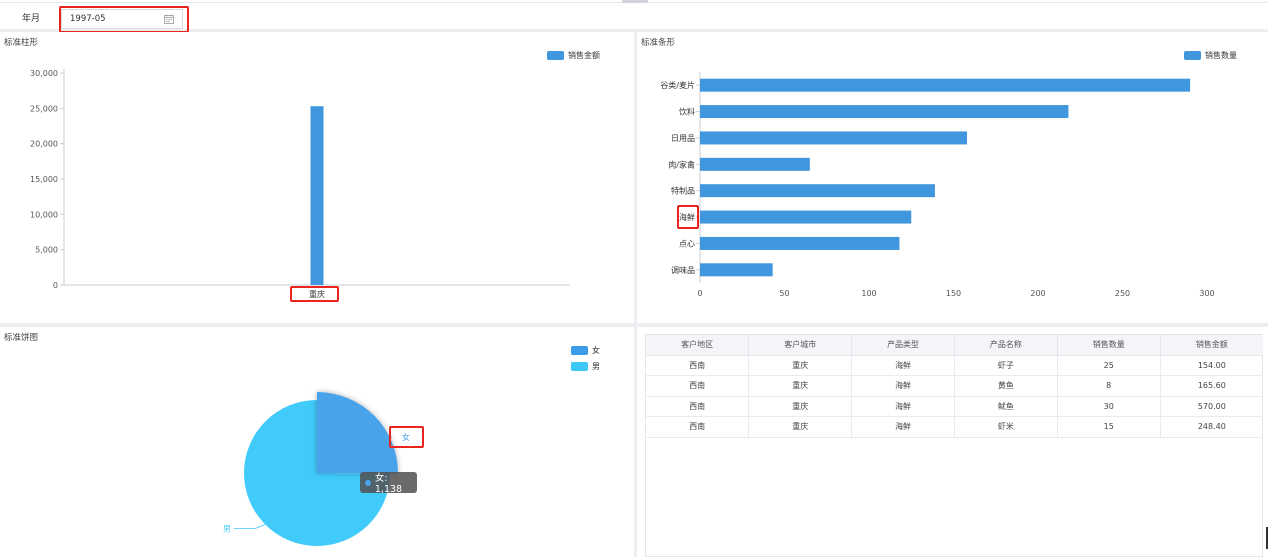 Image resolution: width=1268 pixels, height=557 pixels. Describe the element at coordinates (1211, 345) in the screenshot. I see `column-header: 销售金额` at that location.